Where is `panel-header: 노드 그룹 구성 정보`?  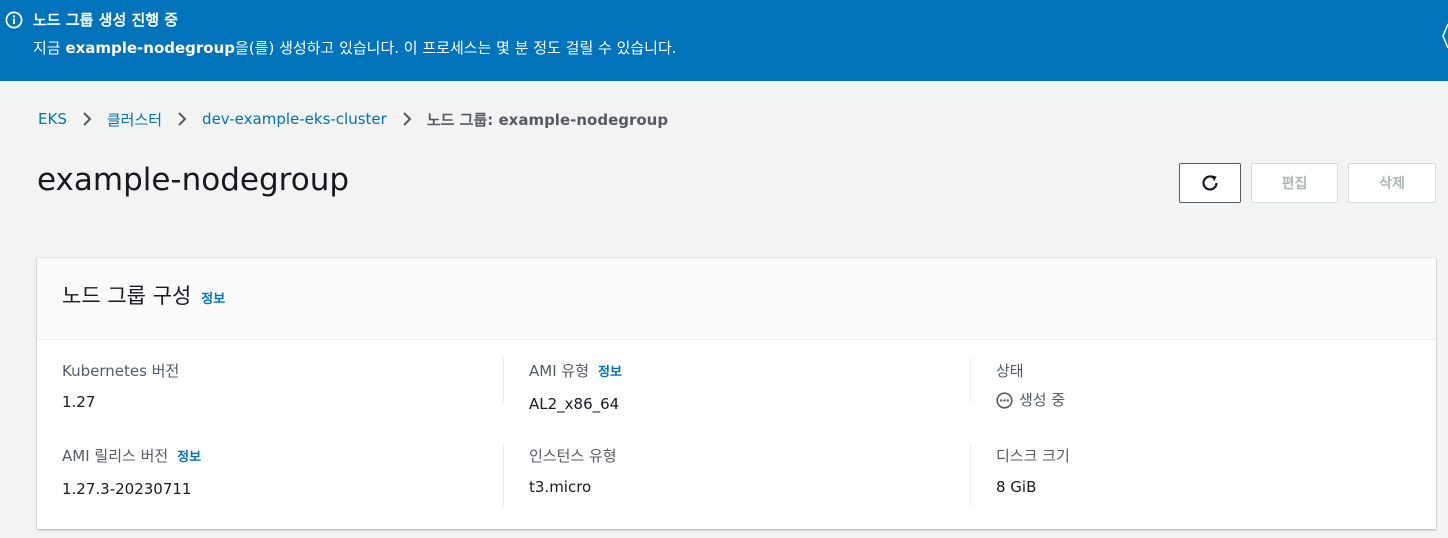 panel-header: 노드 그룹 구성 정보 is located at coordinates (736, 299).